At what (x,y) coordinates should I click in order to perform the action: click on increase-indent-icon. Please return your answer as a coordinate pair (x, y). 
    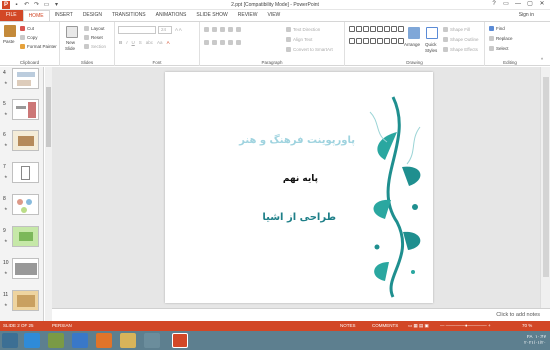
    Looking at the image, I should click on (230, 29).